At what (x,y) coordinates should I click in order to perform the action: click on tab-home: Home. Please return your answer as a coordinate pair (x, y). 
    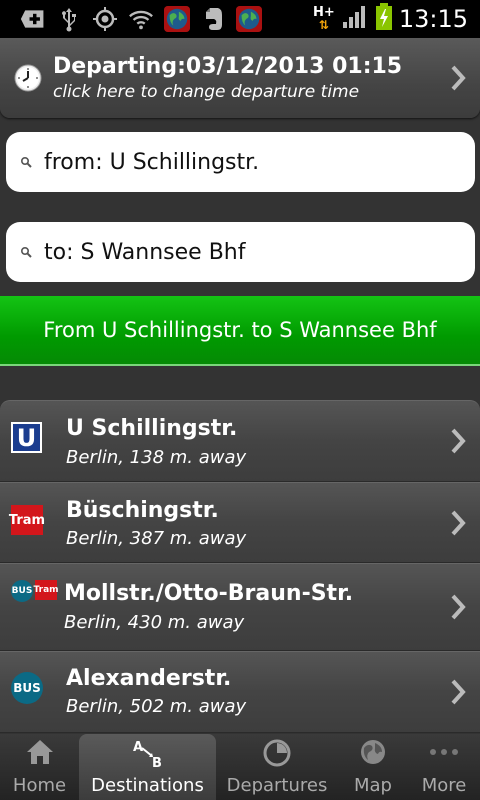
    Looking at the image, I should click on (39, 767).